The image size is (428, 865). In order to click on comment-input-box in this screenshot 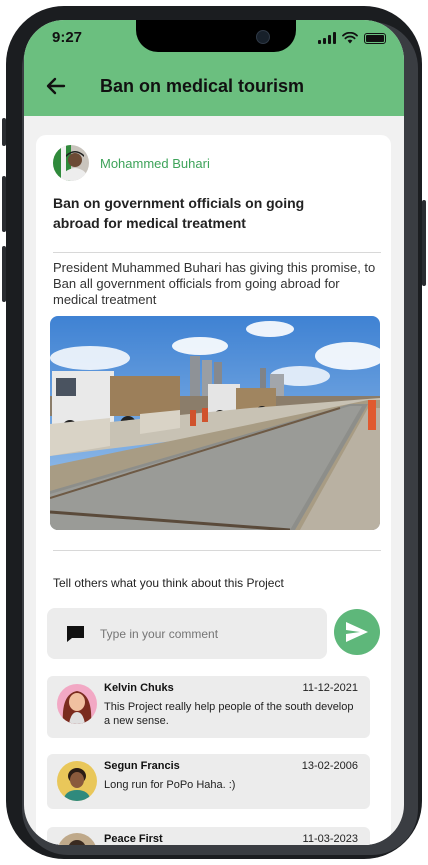, I will do `click(187, 633)`.